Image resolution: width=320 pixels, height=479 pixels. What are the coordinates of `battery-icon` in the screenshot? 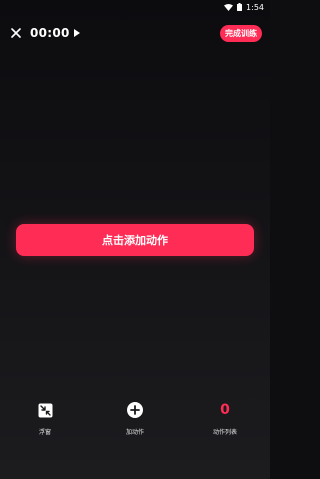 It's located at (240, 7).